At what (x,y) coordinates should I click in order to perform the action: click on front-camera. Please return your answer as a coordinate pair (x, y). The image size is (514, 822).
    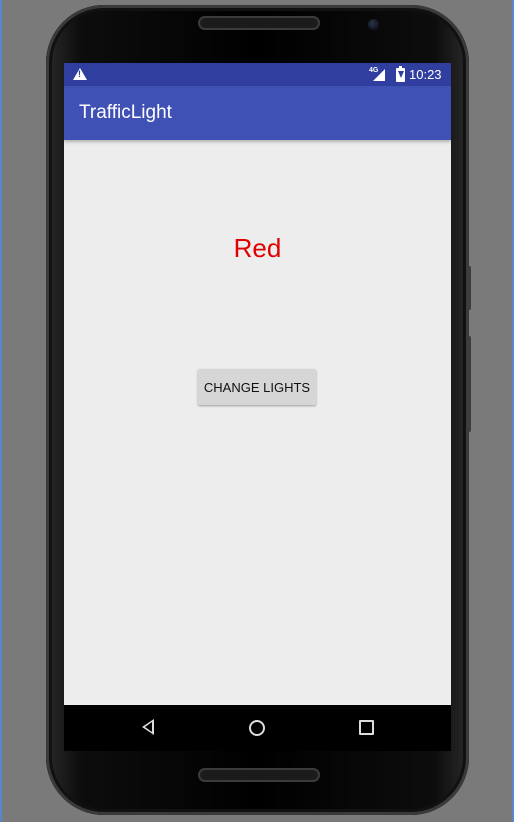
    Looking at the image, I should click on (373, 24).